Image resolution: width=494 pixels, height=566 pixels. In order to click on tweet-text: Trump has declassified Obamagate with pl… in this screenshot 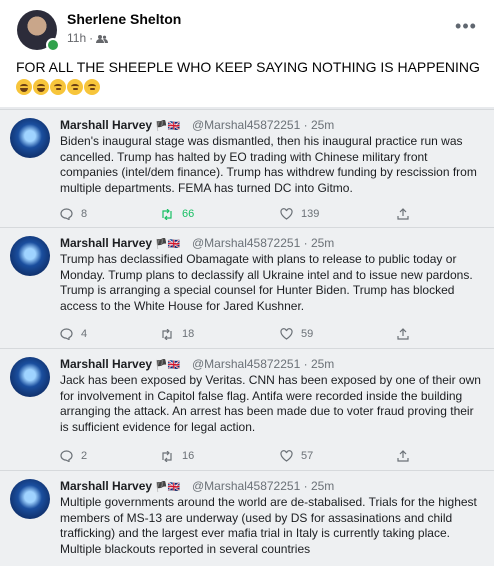, I will do `click(266, 282)`.